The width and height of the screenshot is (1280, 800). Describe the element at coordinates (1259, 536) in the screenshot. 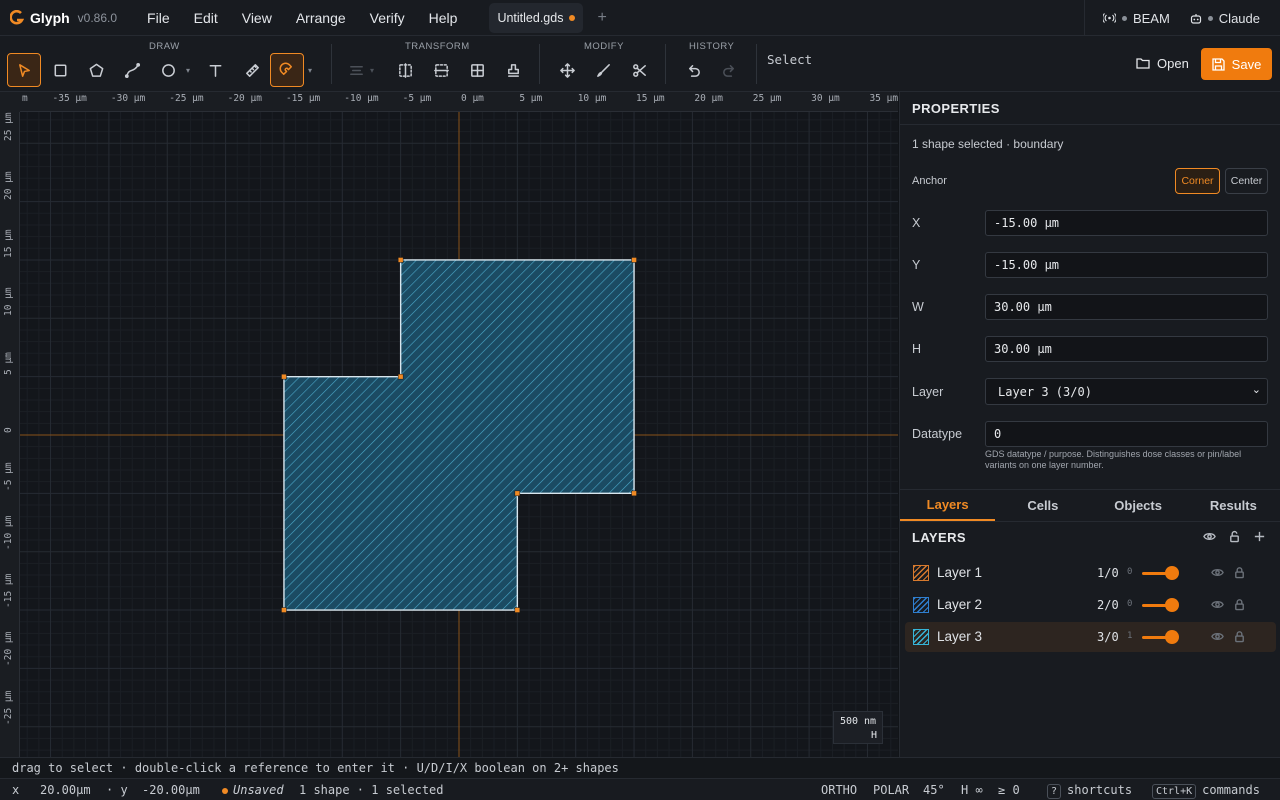

I see `plus-icon` at that location.